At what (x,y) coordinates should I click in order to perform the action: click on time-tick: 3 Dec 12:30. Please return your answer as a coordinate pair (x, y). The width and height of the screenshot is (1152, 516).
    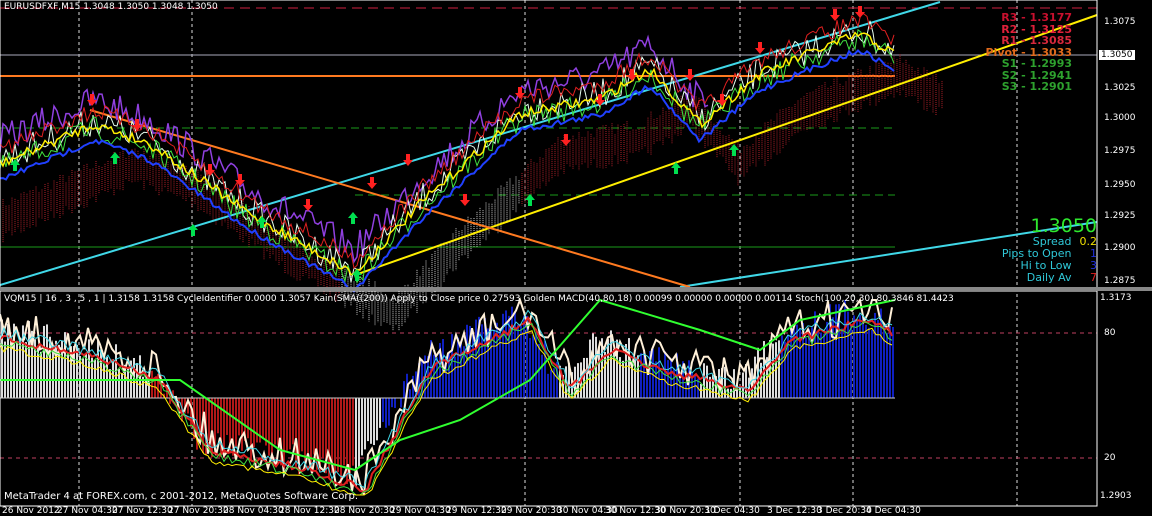
    Looking at the image, I should click on (794, 511).